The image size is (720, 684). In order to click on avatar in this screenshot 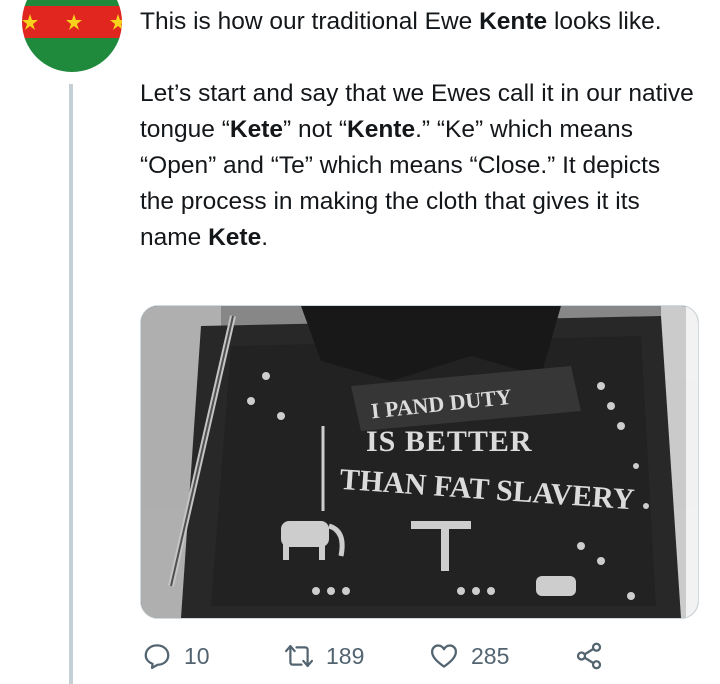, I will do `click(72, 36)`.